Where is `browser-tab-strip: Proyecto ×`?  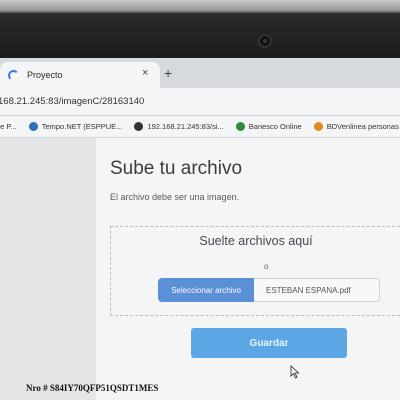 browser-tab-strip: Proyecto × is located at coordinates (200, 73).